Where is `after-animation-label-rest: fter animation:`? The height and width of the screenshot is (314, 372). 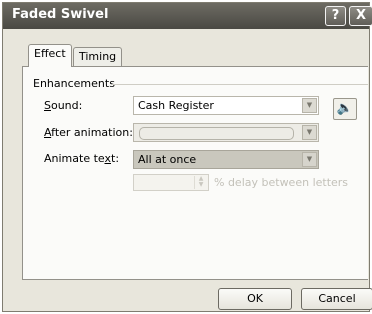
after-animation-label-rest: fter animation: is located at coordinates (92, 132).